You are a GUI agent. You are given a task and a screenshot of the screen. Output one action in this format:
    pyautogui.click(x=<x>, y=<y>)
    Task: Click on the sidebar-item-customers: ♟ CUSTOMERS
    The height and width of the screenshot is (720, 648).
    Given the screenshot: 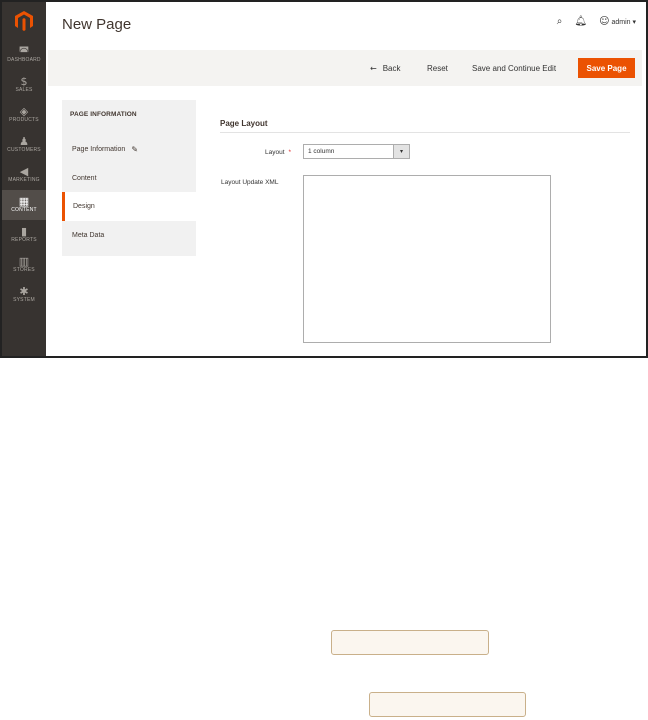 What is the action you would take?
    pyautogui.click(x=24, y=145)
    